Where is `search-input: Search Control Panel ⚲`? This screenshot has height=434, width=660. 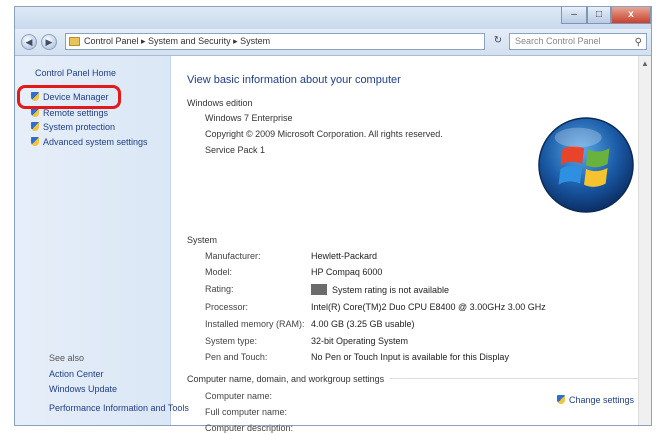
search-input: Search Control Panel ⚲ is located at coordinates (578, 41).